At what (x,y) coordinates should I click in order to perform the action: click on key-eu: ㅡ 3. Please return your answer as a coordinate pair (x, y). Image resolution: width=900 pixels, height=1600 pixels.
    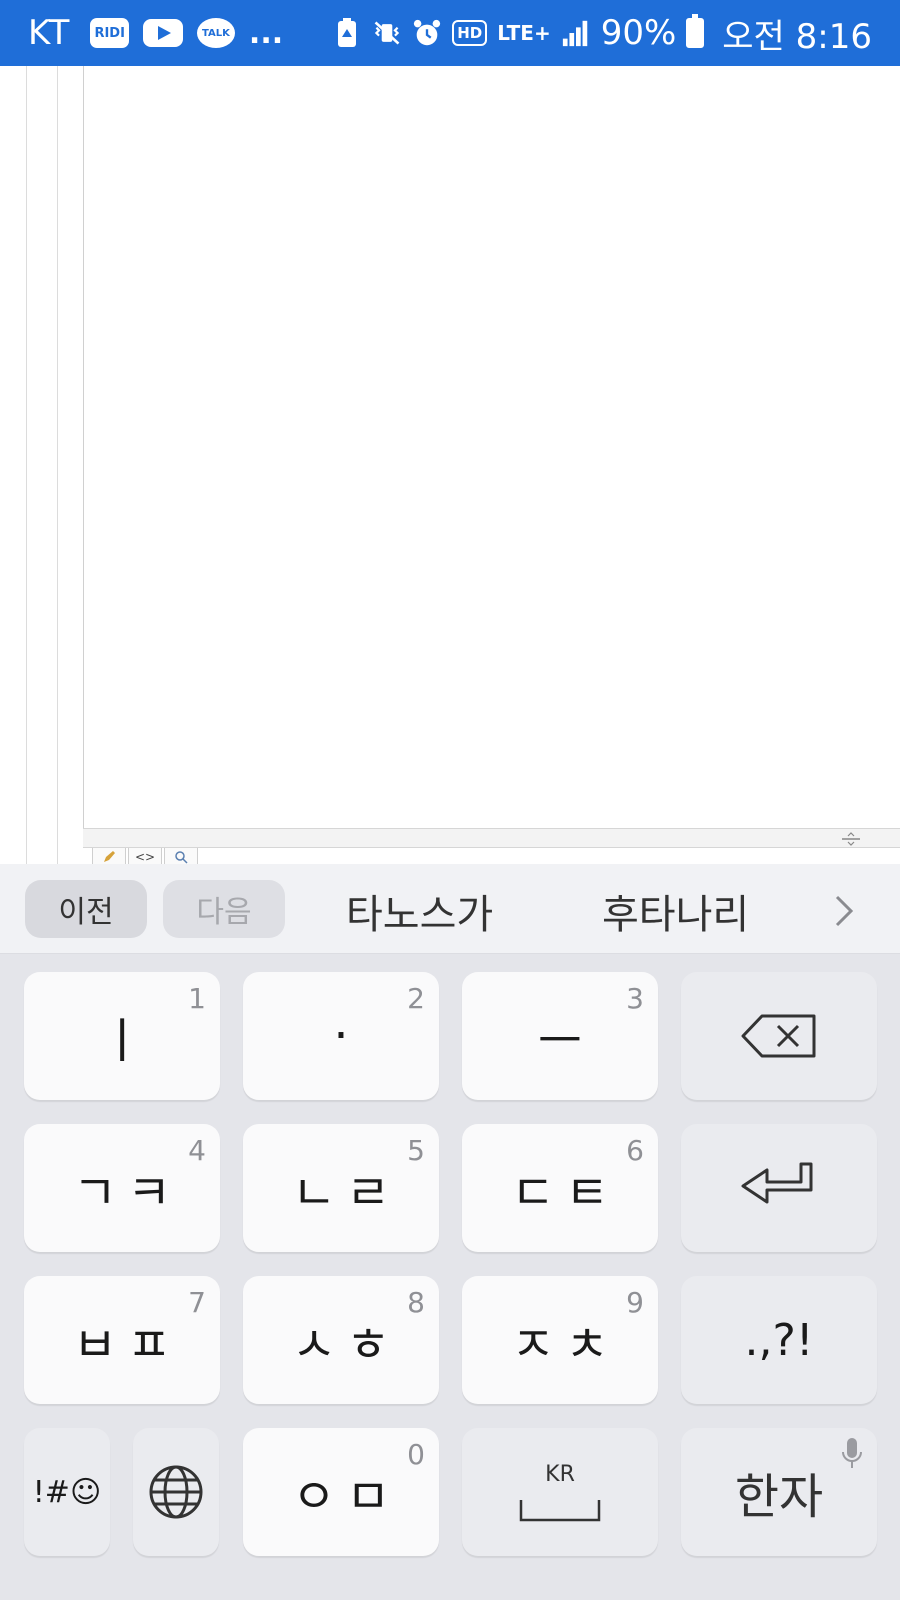
    Looking at the image, I should click on (560, 1036).